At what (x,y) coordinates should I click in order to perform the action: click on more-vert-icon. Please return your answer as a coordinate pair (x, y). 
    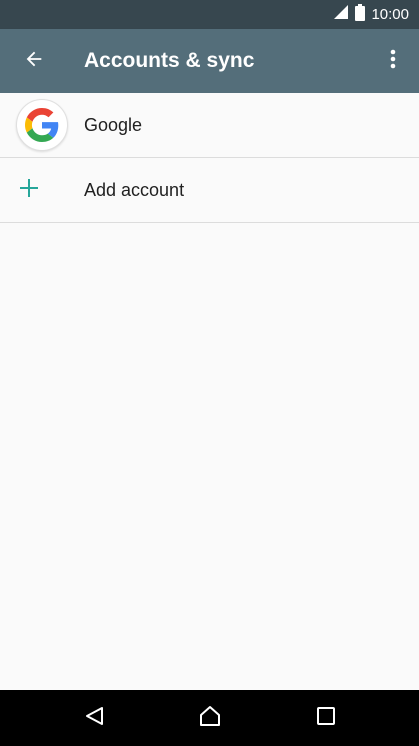
    Looking at the image, I should click on (393, 61).